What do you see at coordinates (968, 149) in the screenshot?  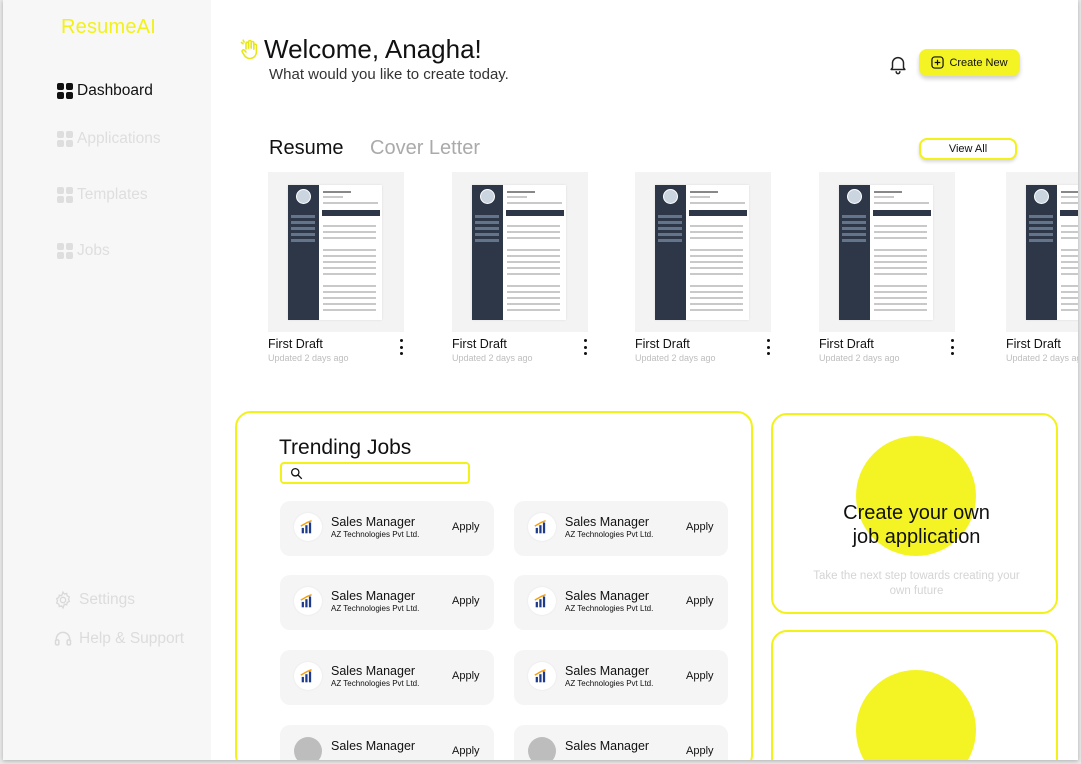 I see `view-all-button: View All` at bounding box center [968, 149].